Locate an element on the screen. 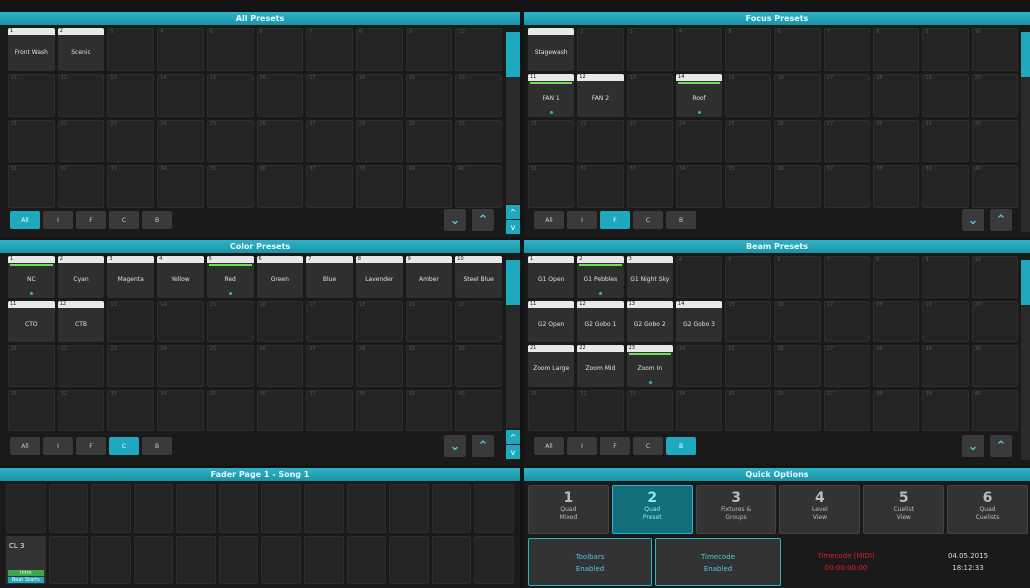 Image resolution: width=1030 pixels, height=588 pixels. empty-preset-slot: 19 is located at coordinates (945, 321).